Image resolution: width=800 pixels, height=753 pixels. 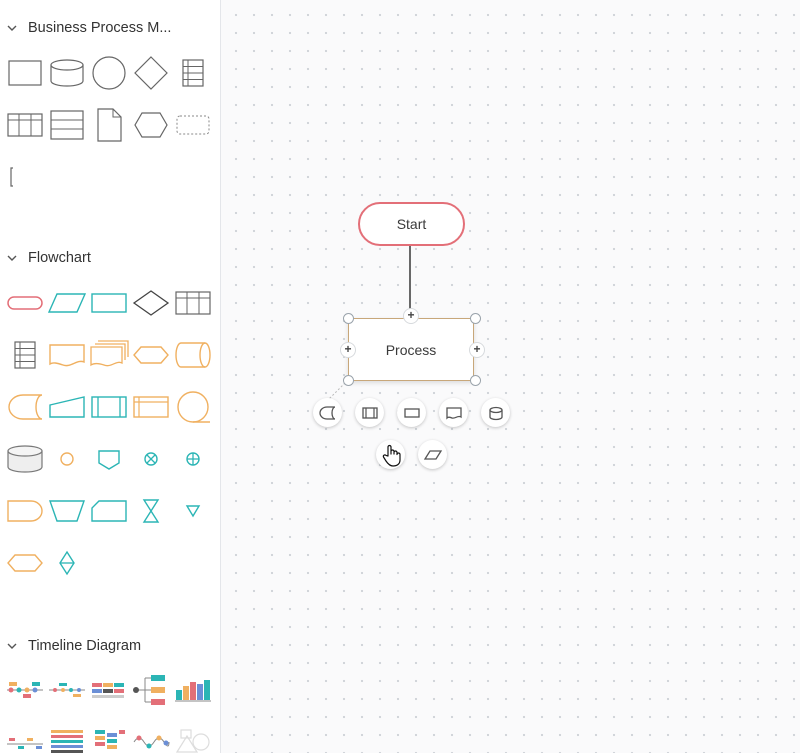 I want to click on flowchart-database-shape, so click(x=25, y=459).